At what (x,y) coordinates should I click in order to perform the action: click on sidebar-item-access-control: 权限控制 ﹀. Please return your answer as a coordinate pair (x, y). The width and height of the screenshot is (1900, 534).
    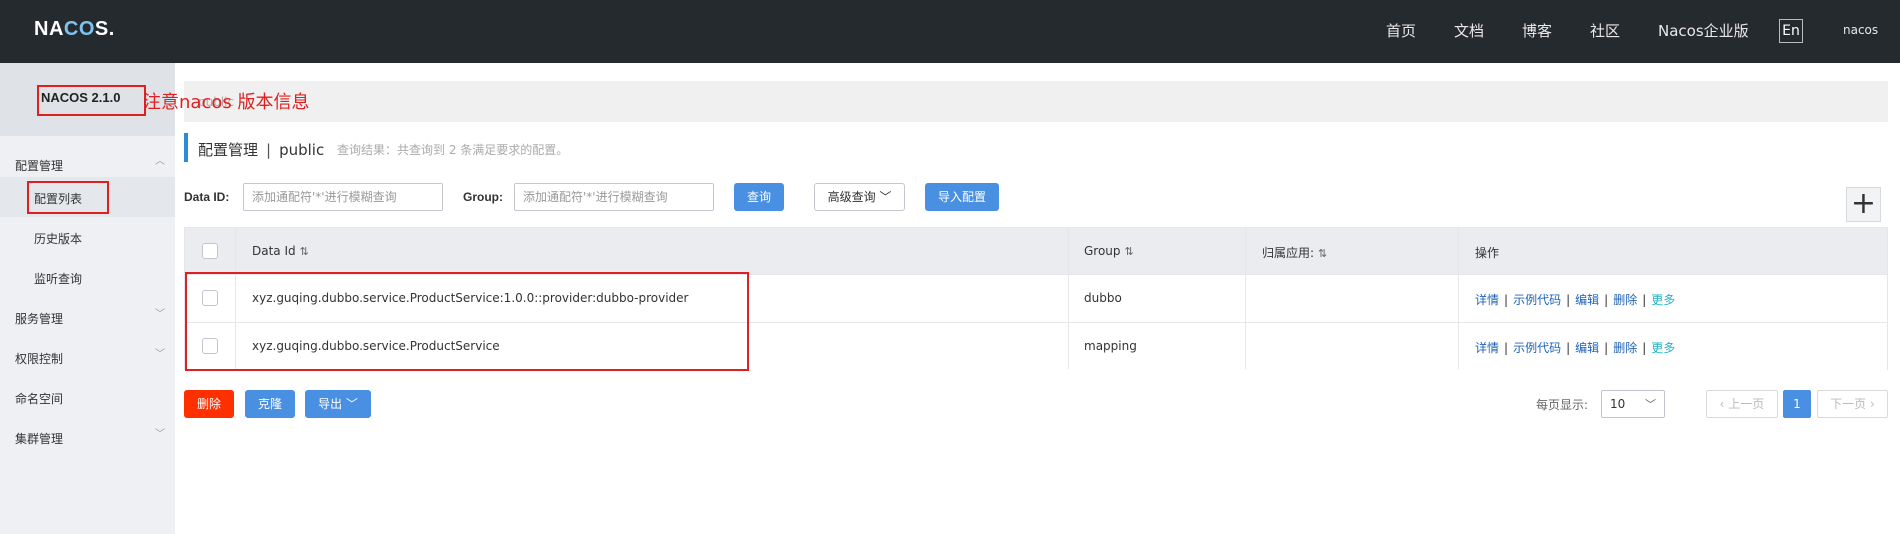
    Looking at the image, I should click on (87, 357).